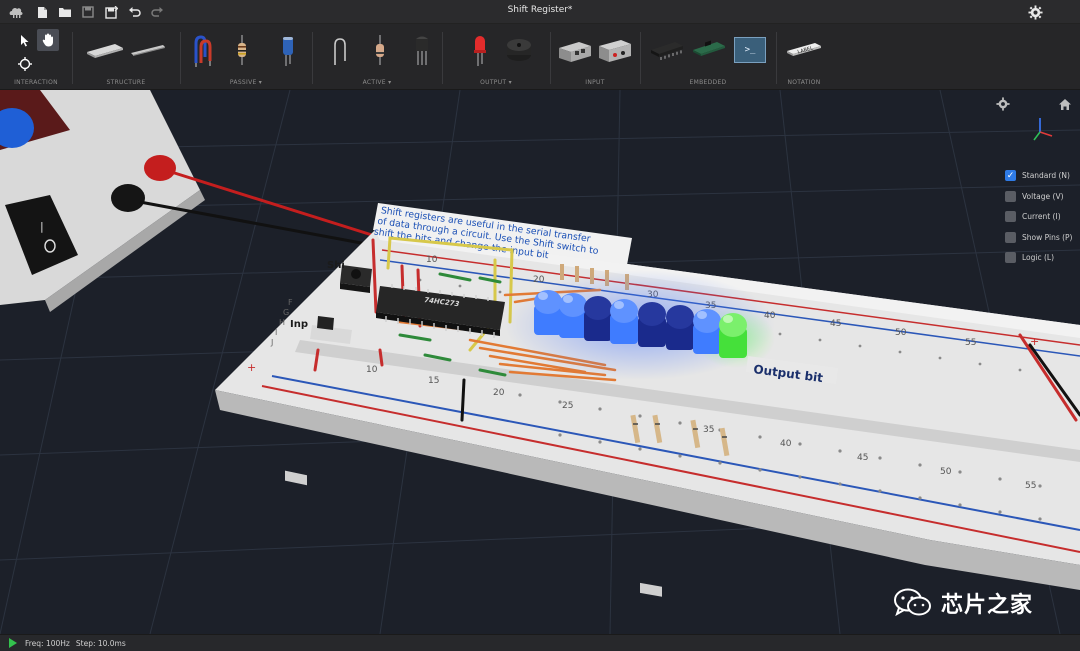 This screenshot has height=651, width=1080. I want to click on view-option-logic: Logic (L), so click(1029, 257).